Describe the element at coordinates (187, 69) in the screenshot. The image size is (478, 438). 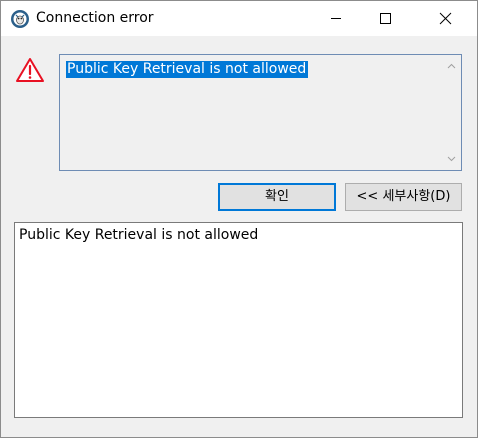
I see `message-text: Public Key Retrieval is not allowed` at that location.